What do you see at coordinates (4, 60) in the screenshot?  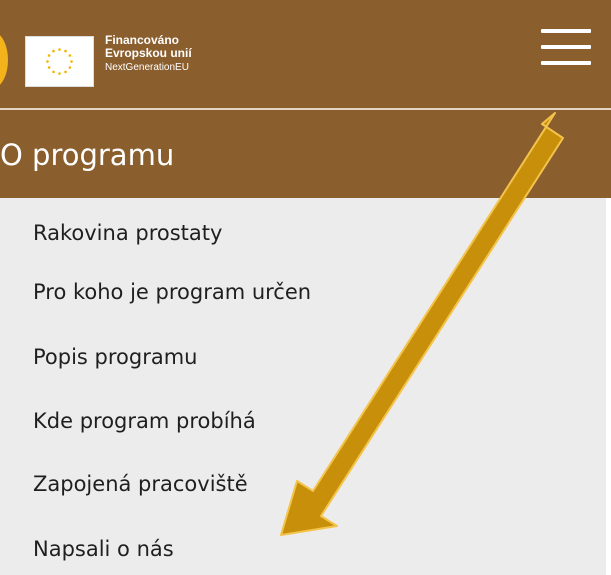 I see `orange-circle-edge` at bounding box center [4, 60].